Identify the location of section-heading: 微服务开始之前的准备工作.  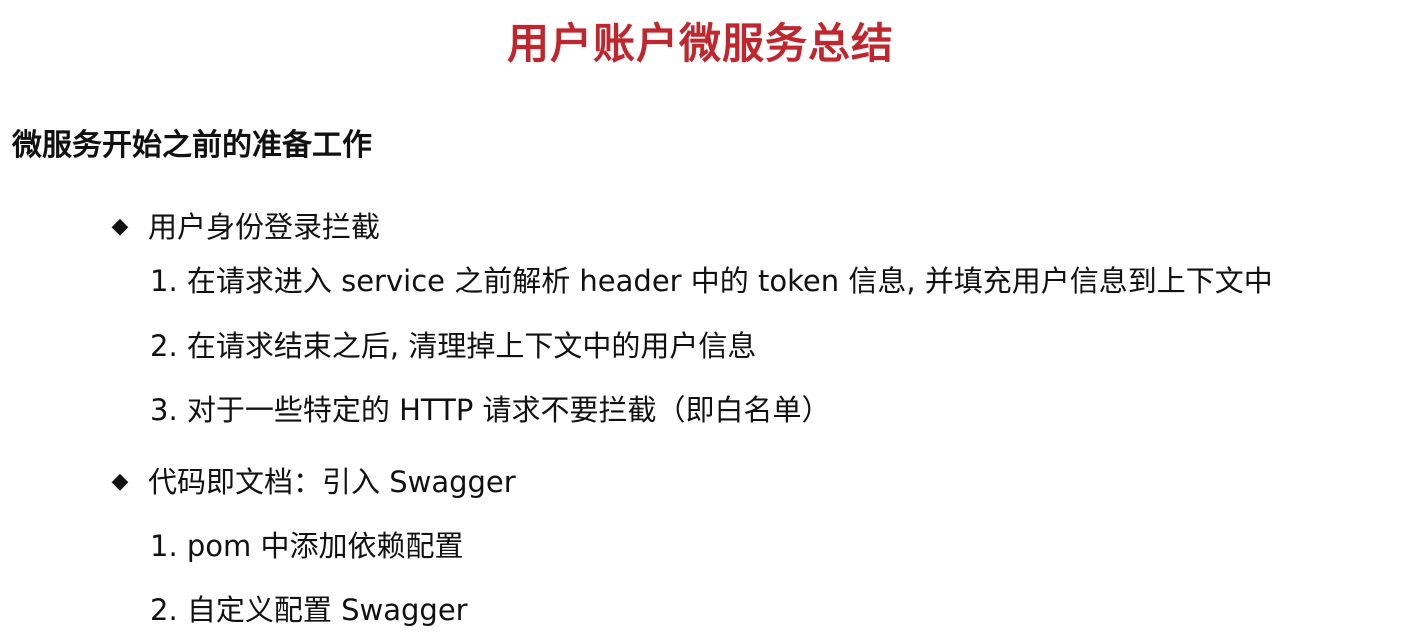
(192, 145).